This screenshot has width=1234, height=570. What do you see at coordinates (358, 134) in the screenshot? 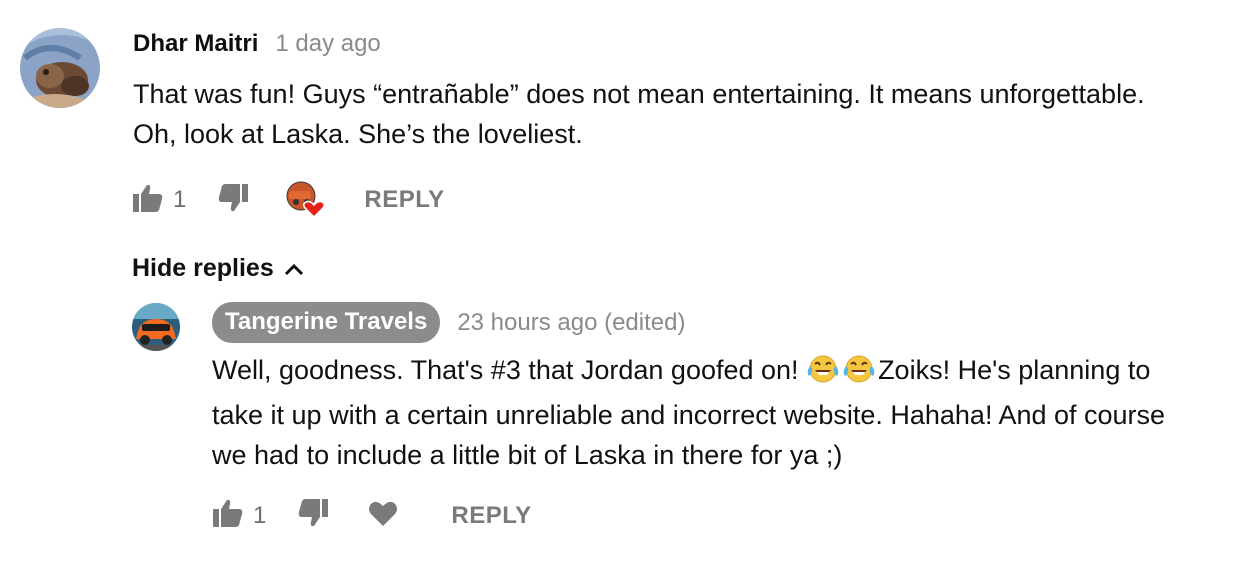
I see `comment-text-line: Oh, look at Laska. She’s the loveliest.` at bounding box center [358, 134].